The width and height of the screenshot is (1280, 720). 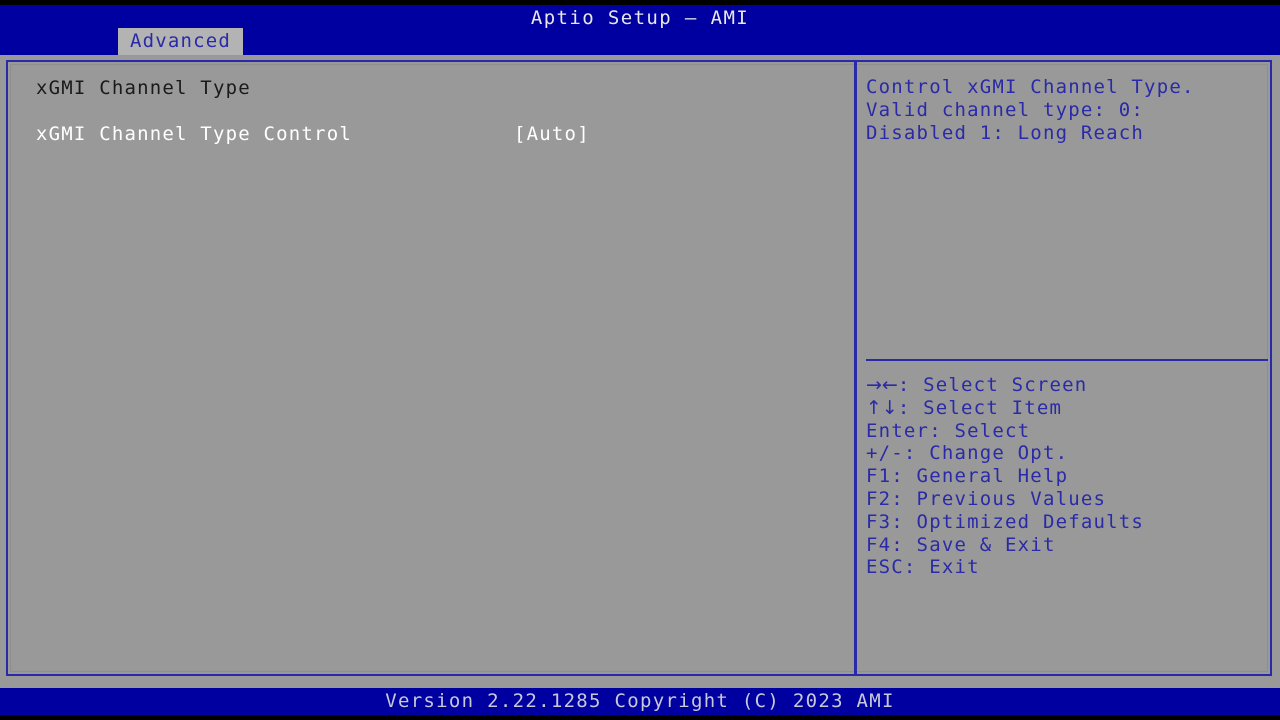 I want to click on bottom-black-strip, so click(x=640, y=717).